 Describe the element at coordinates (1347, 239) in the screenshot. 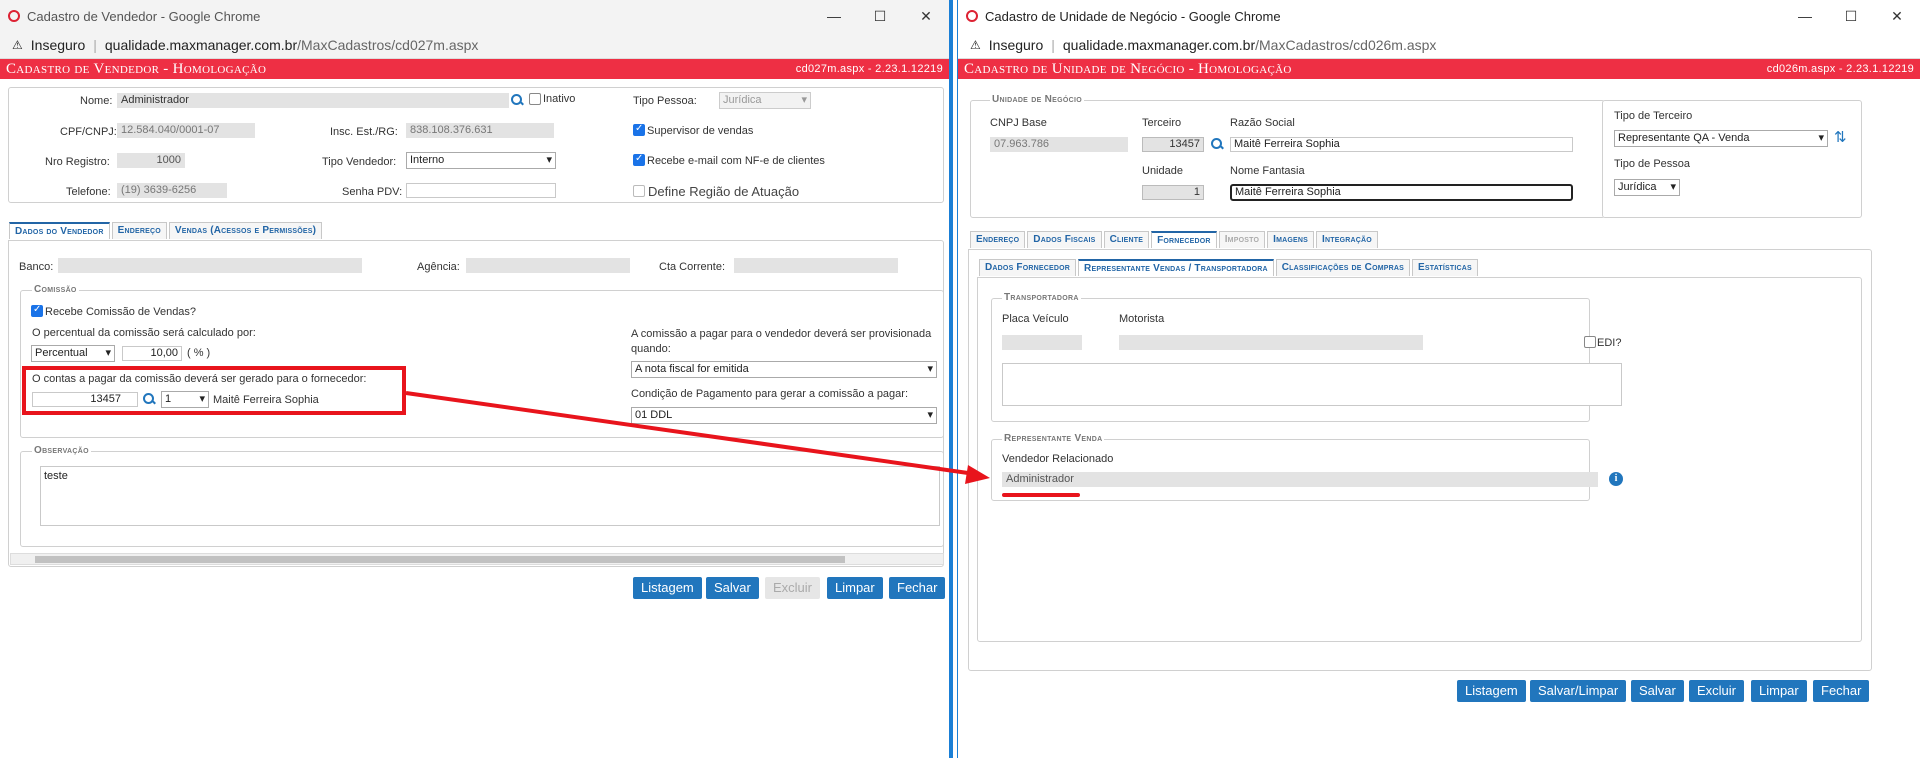

I see `tab-integracao: Integração` at that location.